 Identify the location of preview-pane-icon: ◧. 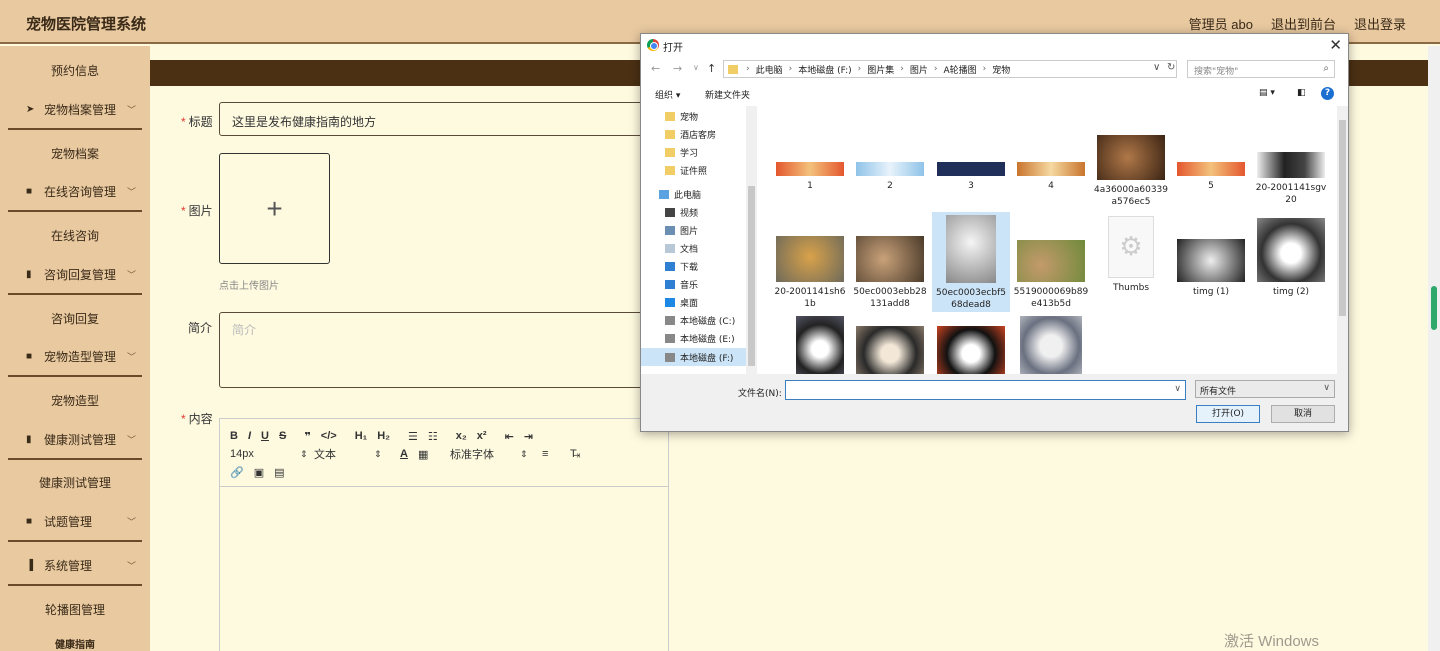
(1301, 93).